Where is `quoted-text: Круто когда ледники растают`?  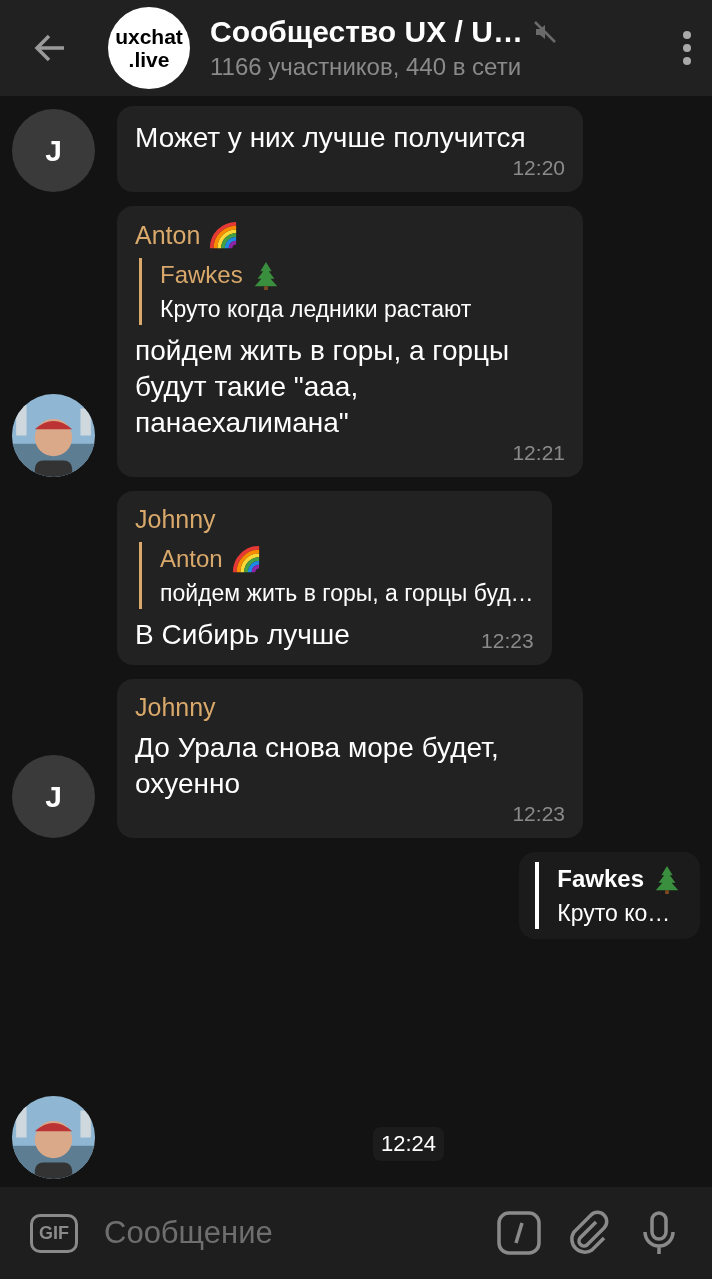
quoted-text: Круто когда ледники растают is located at coordinates (316, 309).